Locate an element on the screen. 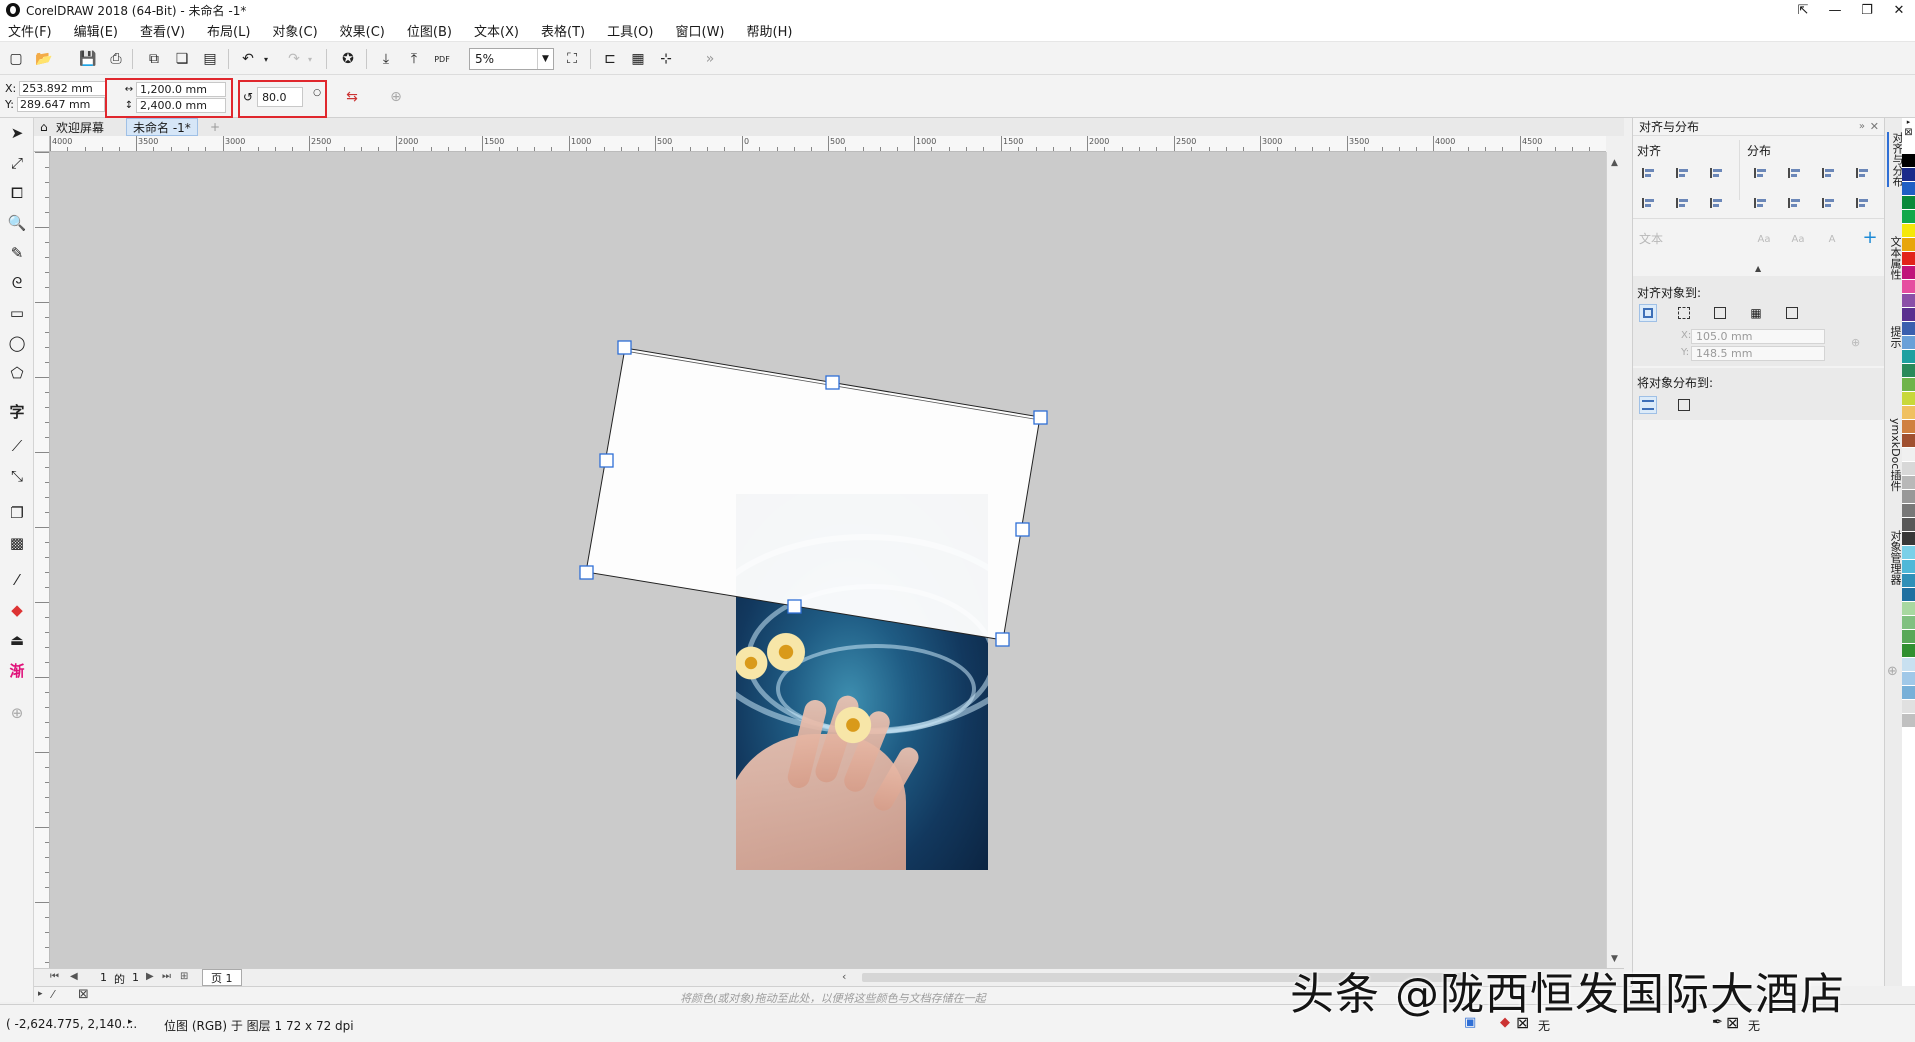 The image size is (1915, 1042). full-screen-icon: ⛶ is located at coordinates (572, 59).